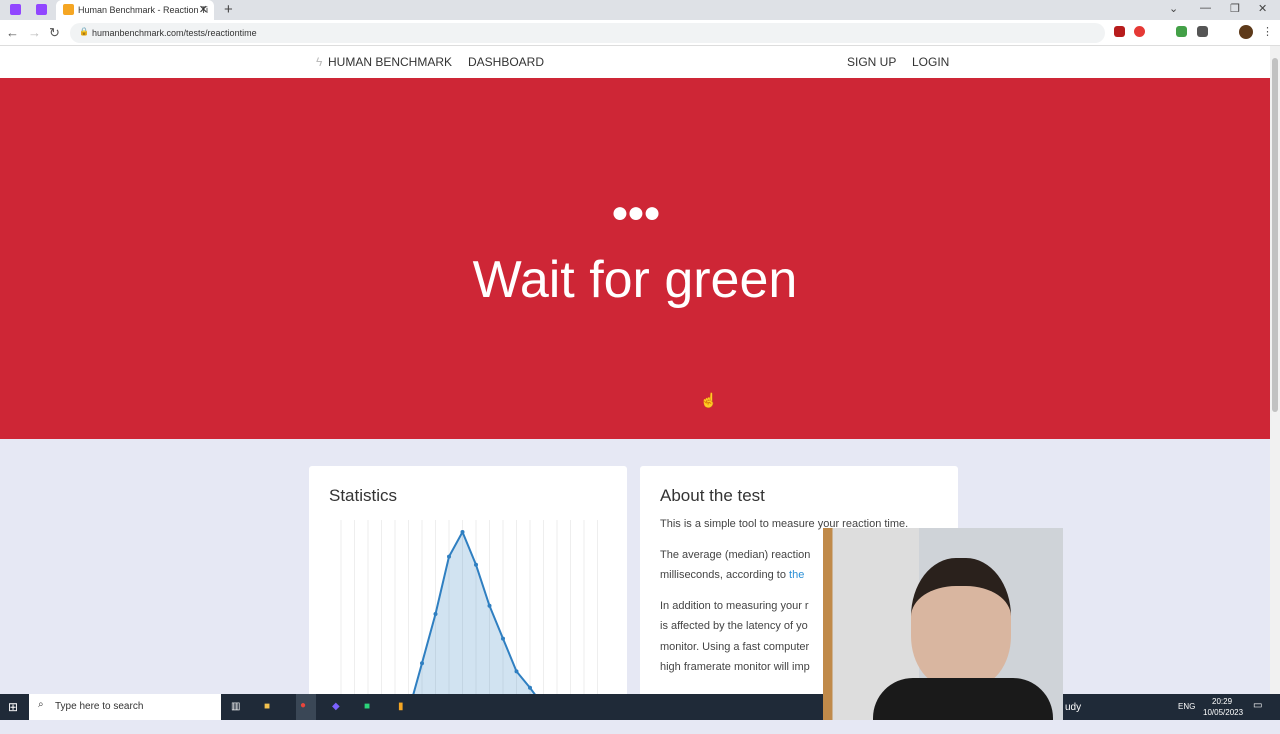 The width and height of the screenshot is (1280, 734). Describe the element at coordinates (363, 495) in the screenshot. I see `statistics-title: Statistics` at that location.